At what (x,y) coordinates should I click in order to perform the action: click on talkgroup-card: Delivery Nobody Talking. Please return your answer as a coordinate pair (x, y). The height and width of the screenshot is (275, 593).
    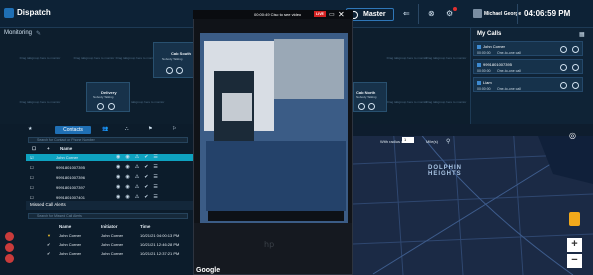
    Looking at the image, I should click on (108, 97).